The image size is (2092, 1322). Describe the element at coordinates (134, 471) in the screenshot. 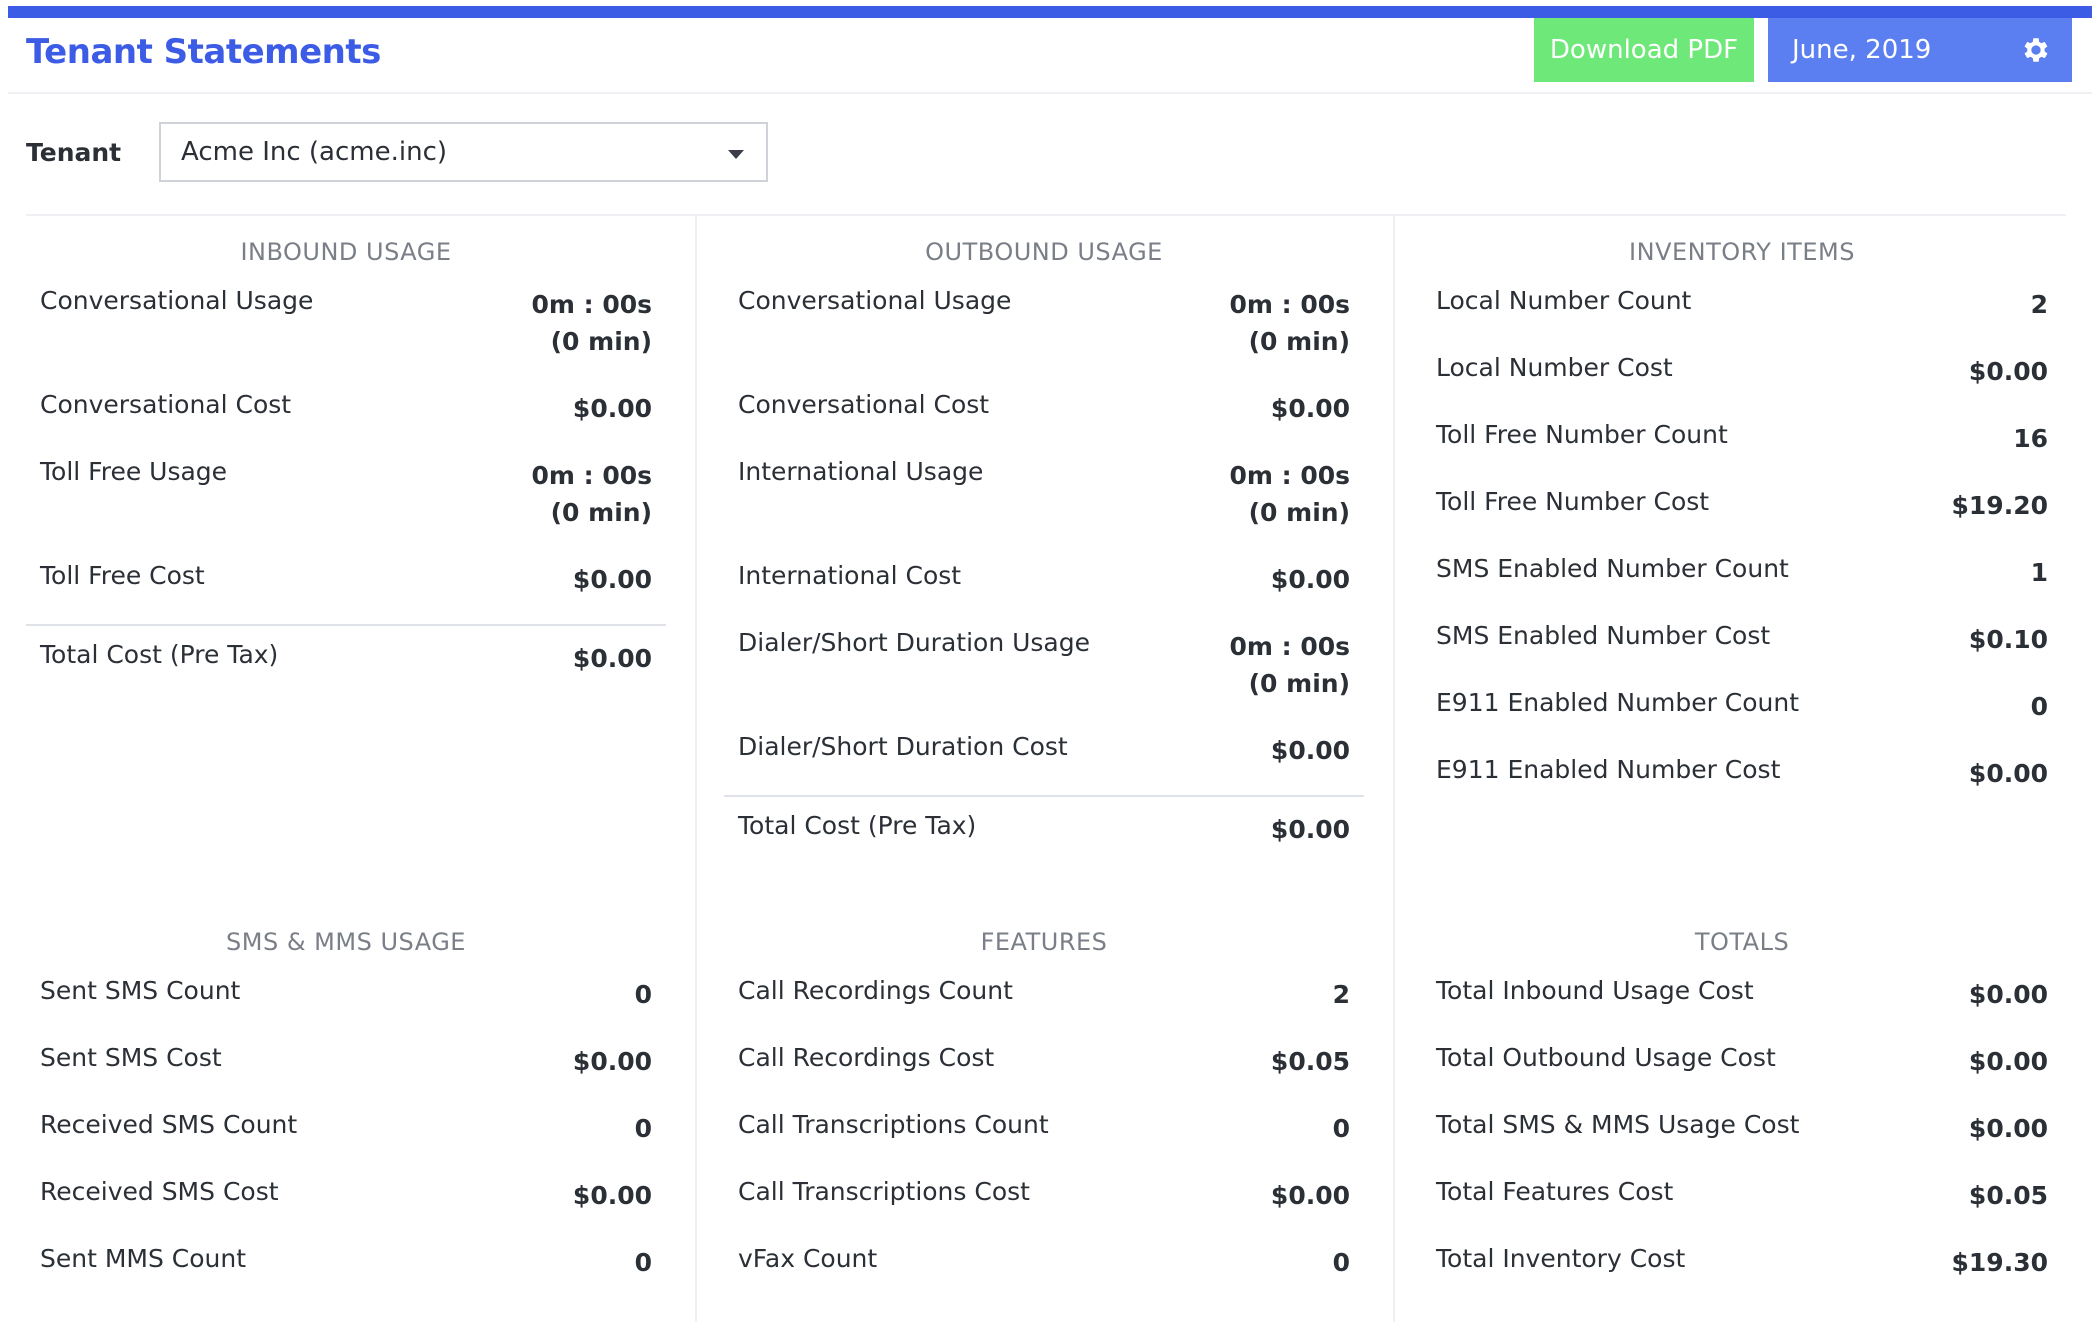

I see `stat-label: Toll Free Usage` at that location.